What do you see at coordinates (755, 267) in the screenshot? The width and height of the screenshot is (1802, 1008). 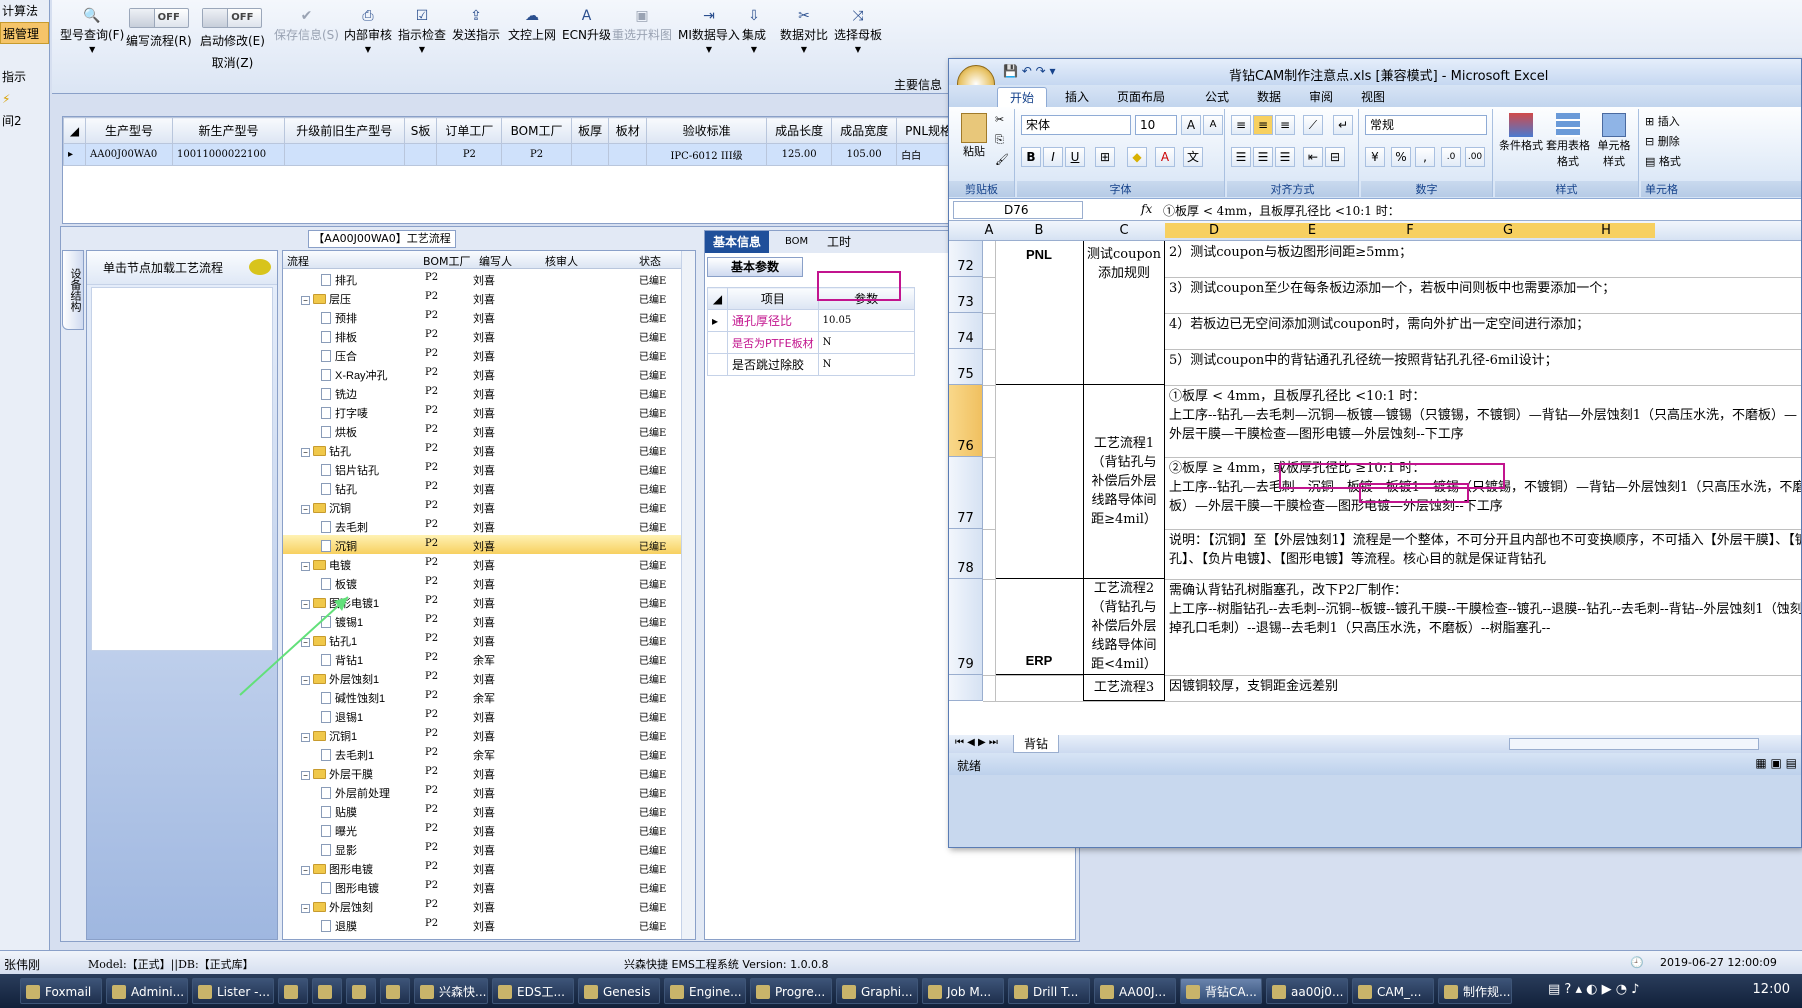 I see `tab-basic-params: 基本参数` at bounding box center [755, 267].